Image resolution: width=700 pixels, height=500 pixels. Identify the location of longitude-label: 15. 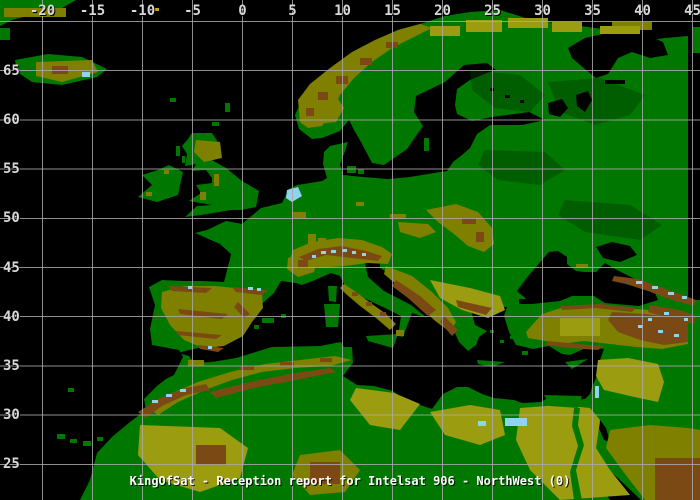
(392, 11).